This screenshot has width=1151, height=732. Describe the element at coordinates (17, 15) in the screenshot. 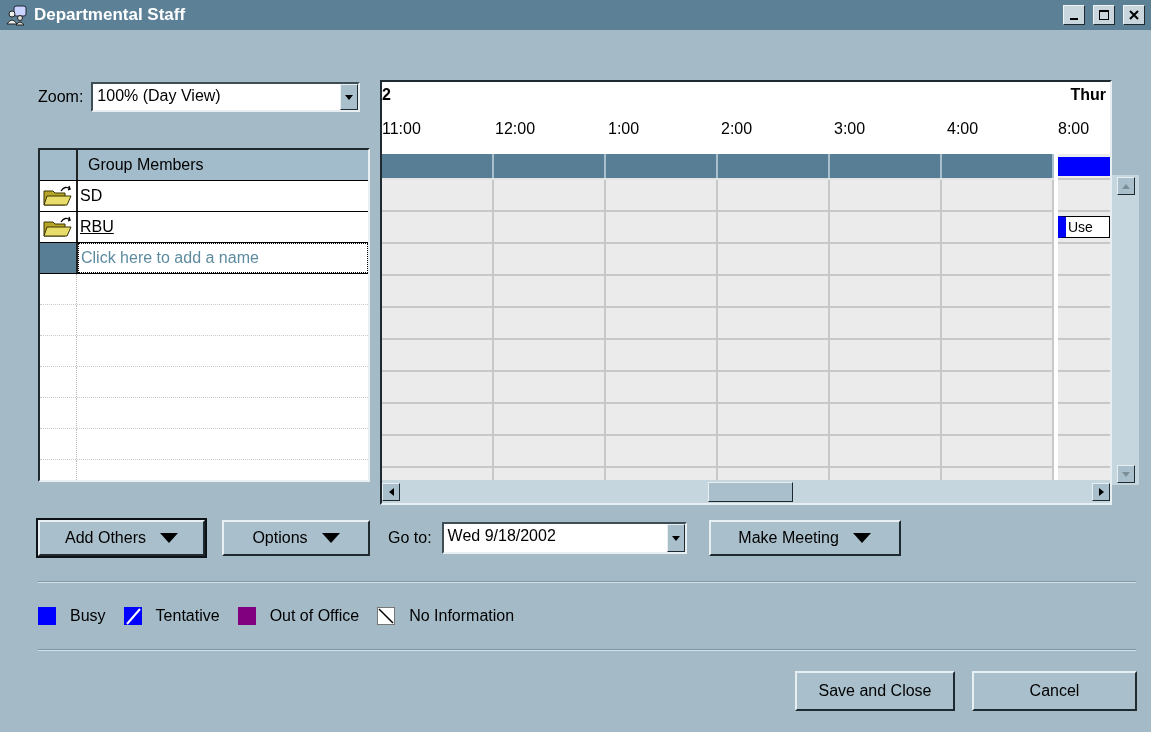

I see `group-icon` at that location.